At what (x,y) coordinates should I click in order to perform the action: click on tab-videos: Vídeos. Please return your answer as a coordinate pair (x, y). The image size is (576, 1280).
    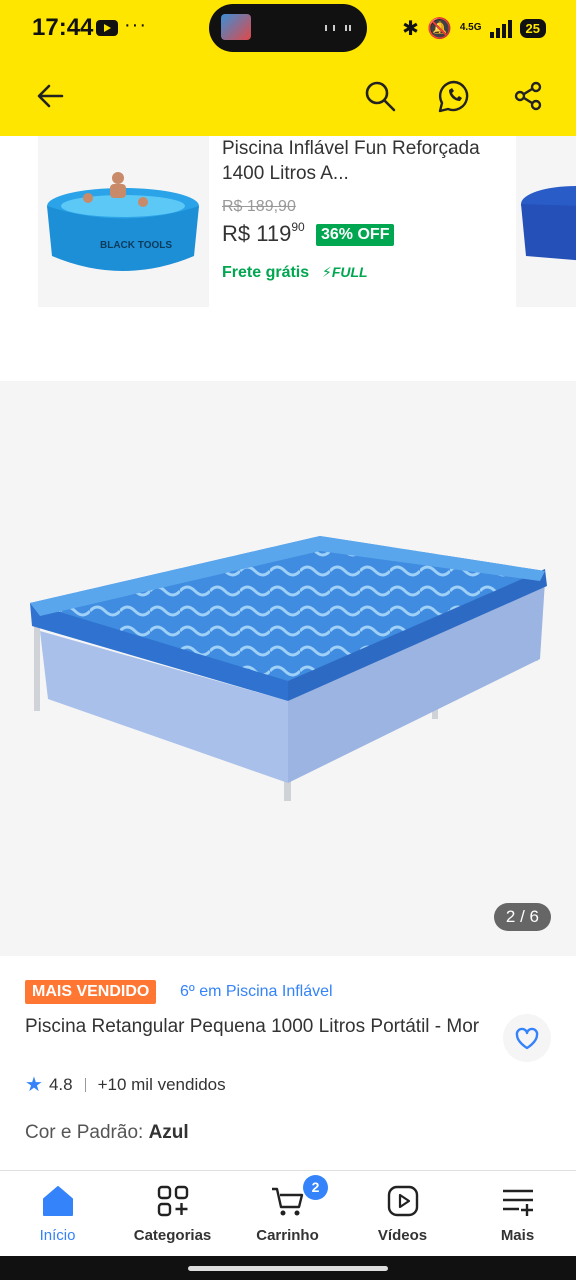
    Looking at the image, I should click on (402, 1214).